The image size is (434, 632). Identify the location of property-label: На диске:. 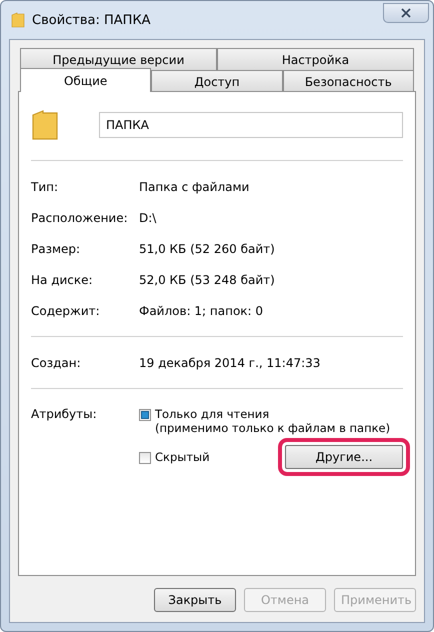
(62, 279).